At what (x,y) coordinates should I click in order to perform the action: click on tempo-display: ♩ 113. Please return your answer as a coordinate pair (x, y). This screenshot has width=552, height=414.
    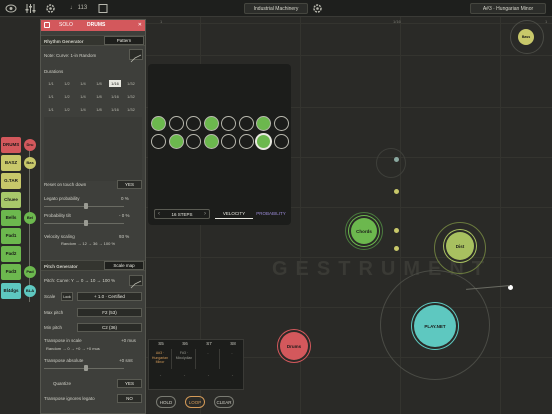
    Looking at the image, I should click on (78, 8).